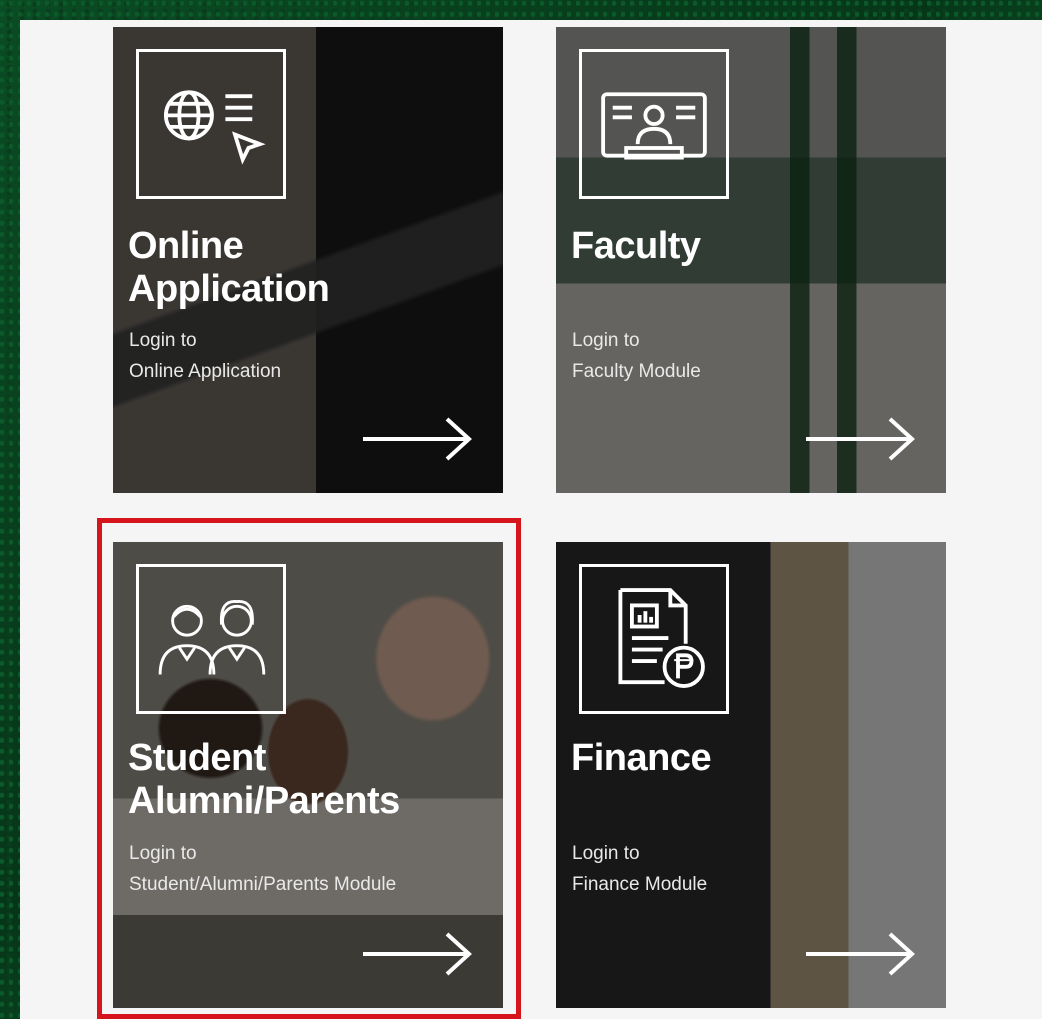 The height and width of the screenshot is (1019, 1042). Describe the element at coordinates (205, 371) in the screenshot. I see `card-subtitle-line2: Online Application` at that location.